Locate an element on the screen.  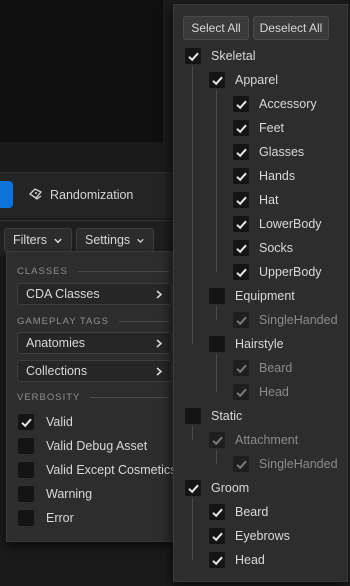
cda-classes-submenu: CDA Classes is located at coordinates (94, 294).